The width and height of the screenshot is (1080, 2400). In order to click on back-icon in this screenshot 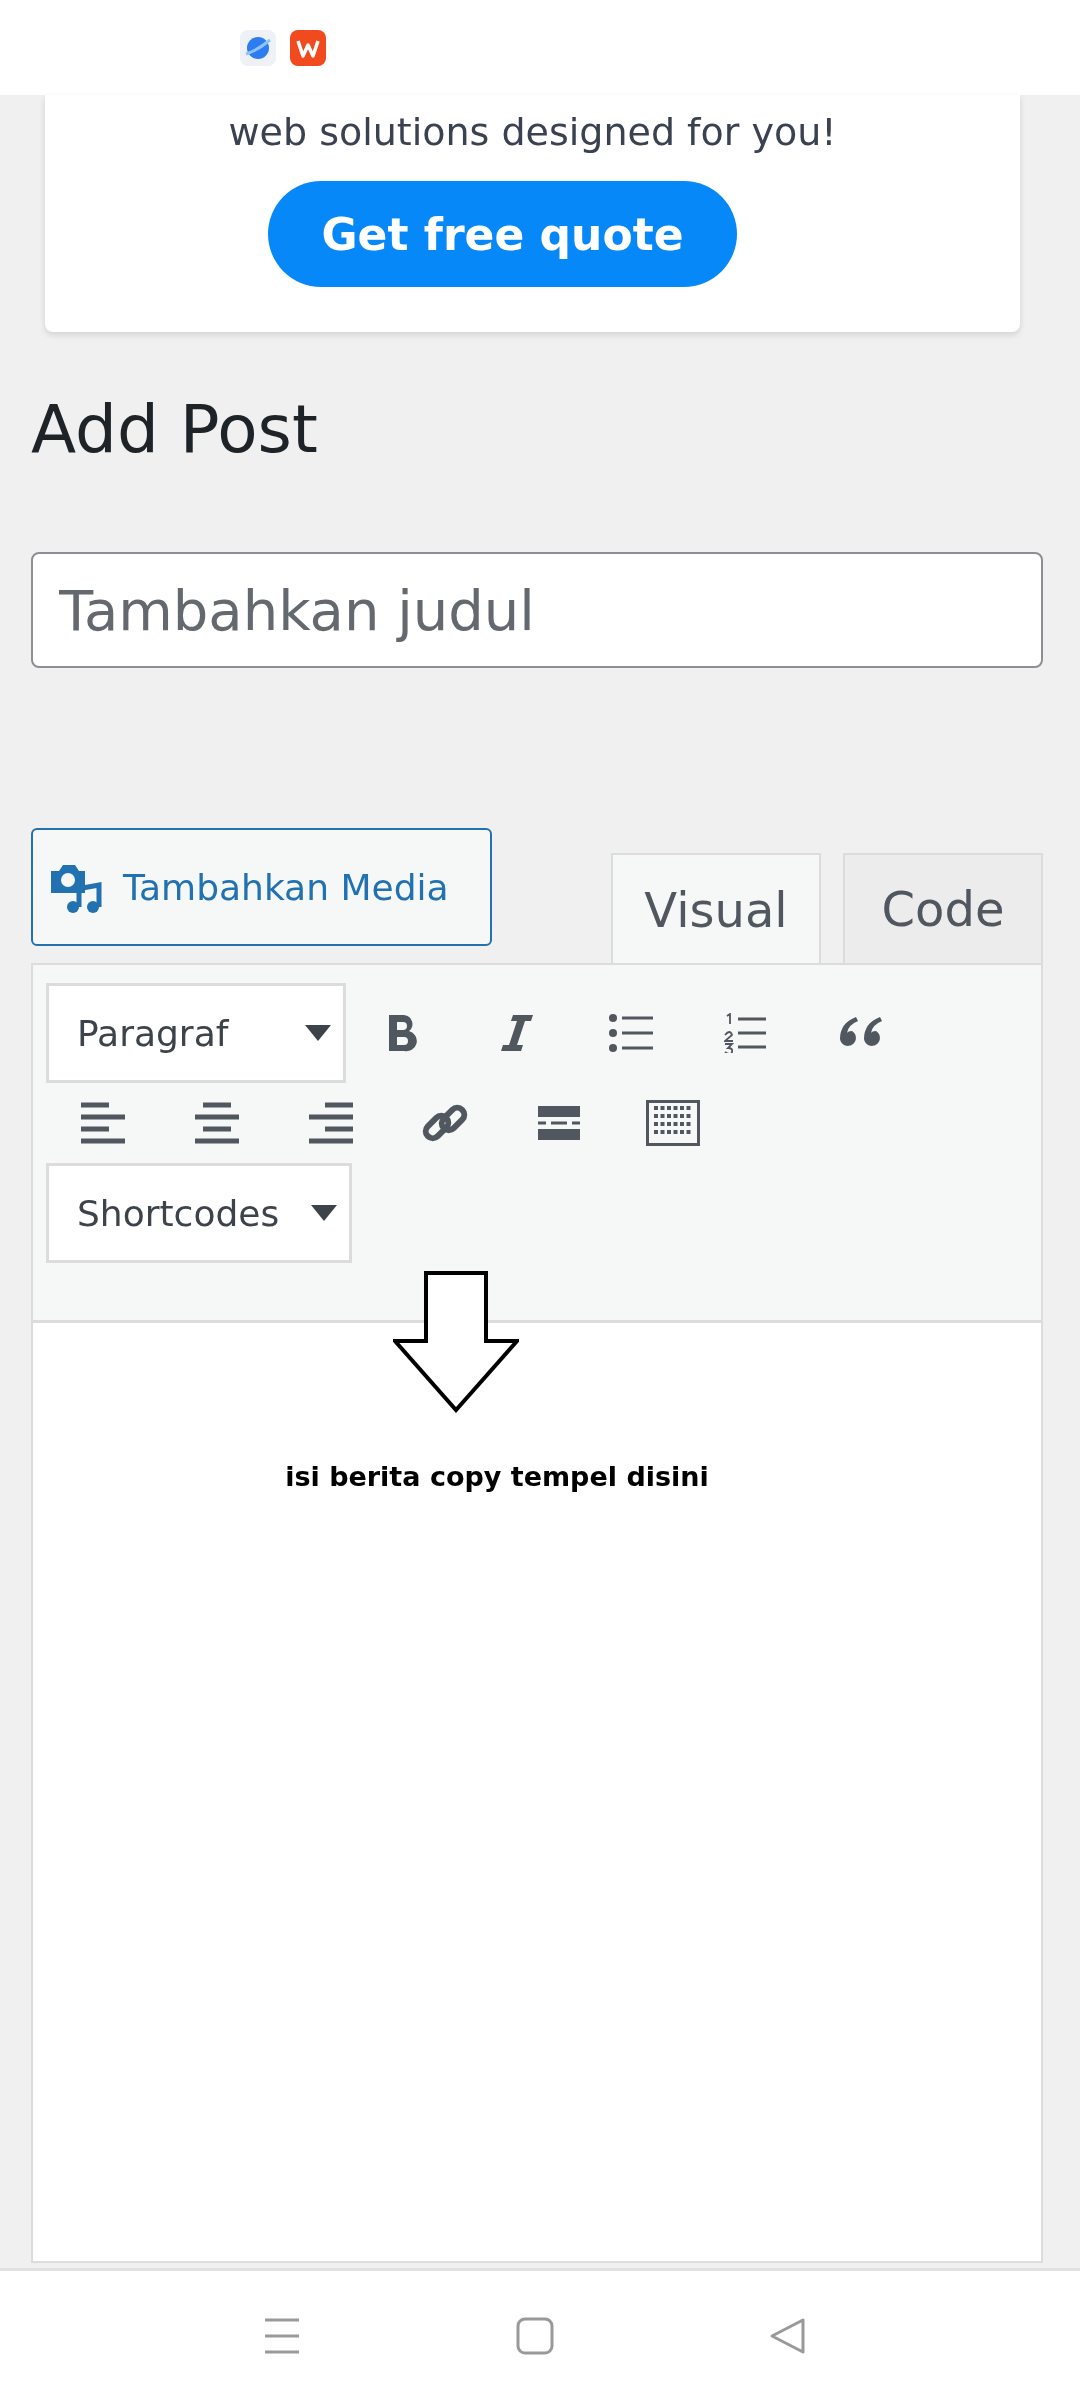, I will do `click(788, 2335)`.